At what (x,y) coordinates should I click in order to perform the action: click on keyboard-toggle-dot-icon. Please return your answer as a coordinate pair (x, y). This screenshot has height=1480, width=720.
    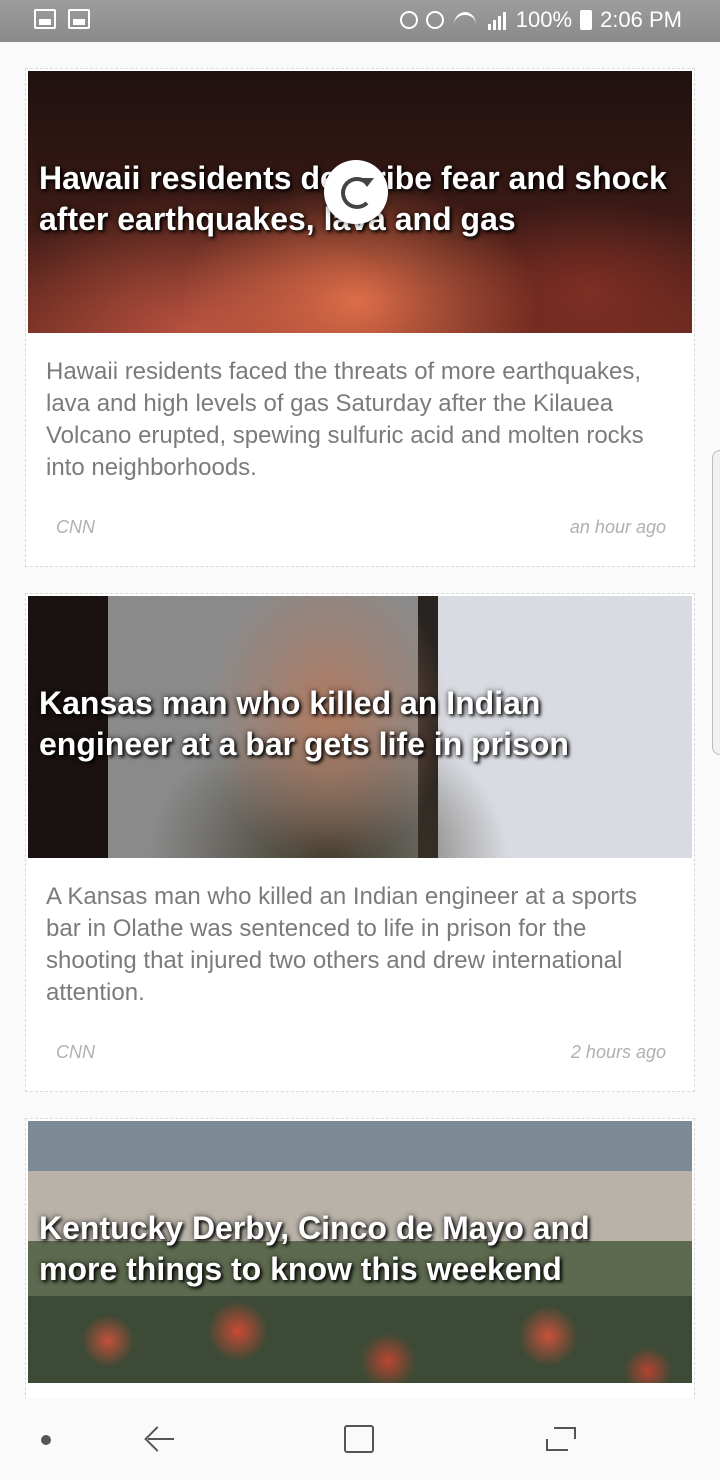
    Looking at the image, I should click on (46, 1440).